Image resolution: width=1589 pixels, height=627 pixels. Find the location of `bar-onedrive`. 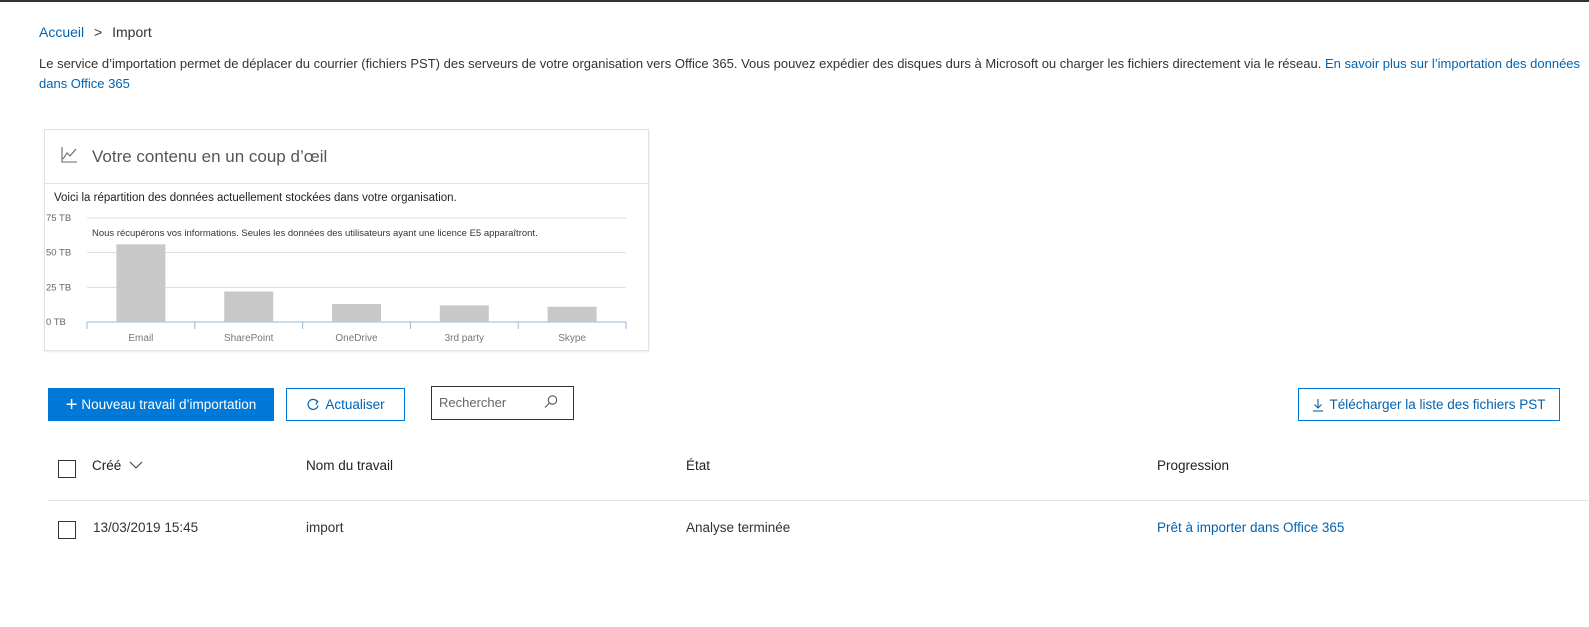

bar-onedrive is located at coordinates (356, 312).